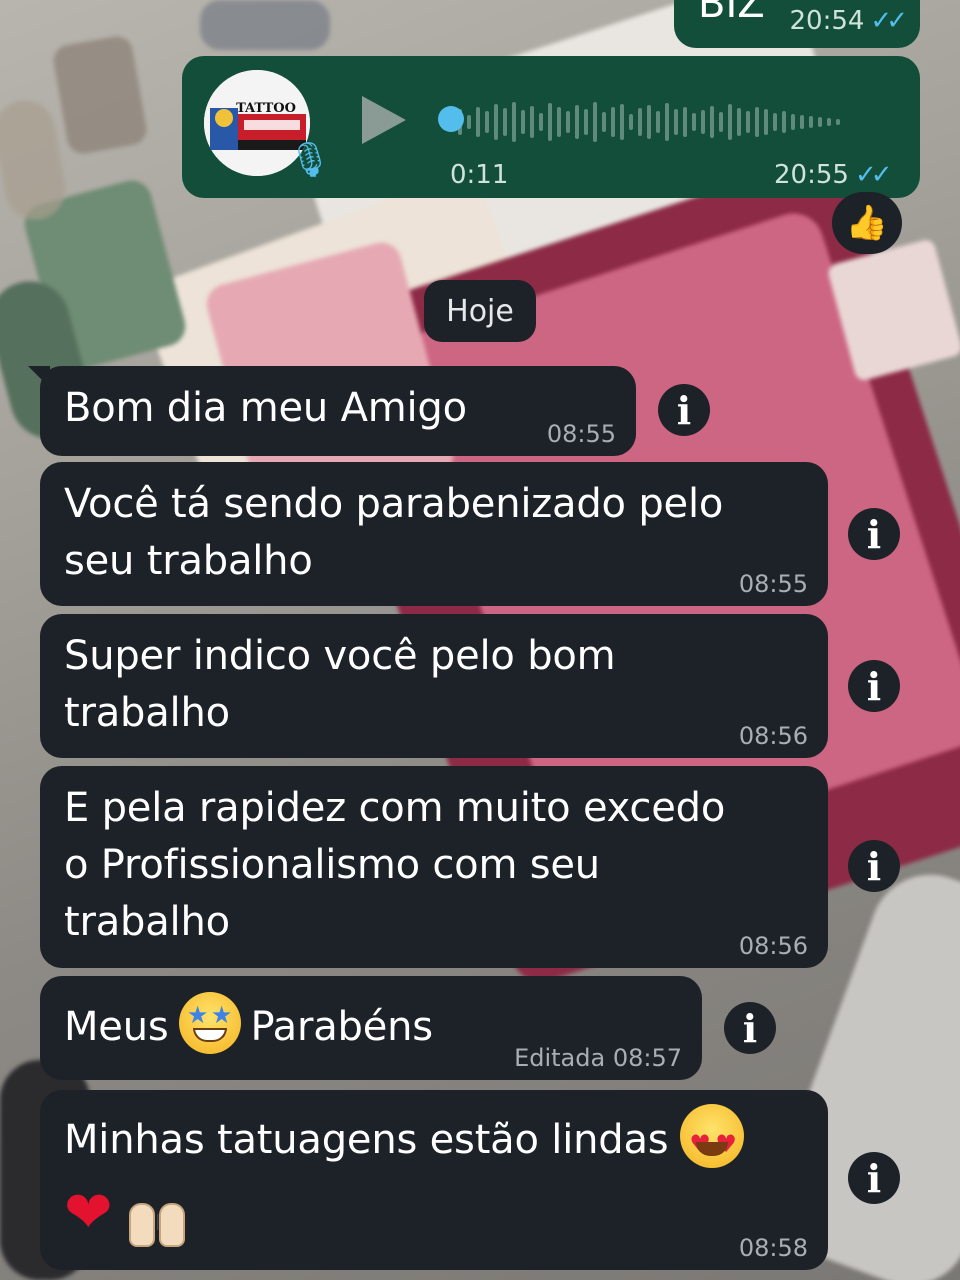 The image size is (960, 1280). I want to click on message-time: 20:54 ✓✓, so click(848, 21).